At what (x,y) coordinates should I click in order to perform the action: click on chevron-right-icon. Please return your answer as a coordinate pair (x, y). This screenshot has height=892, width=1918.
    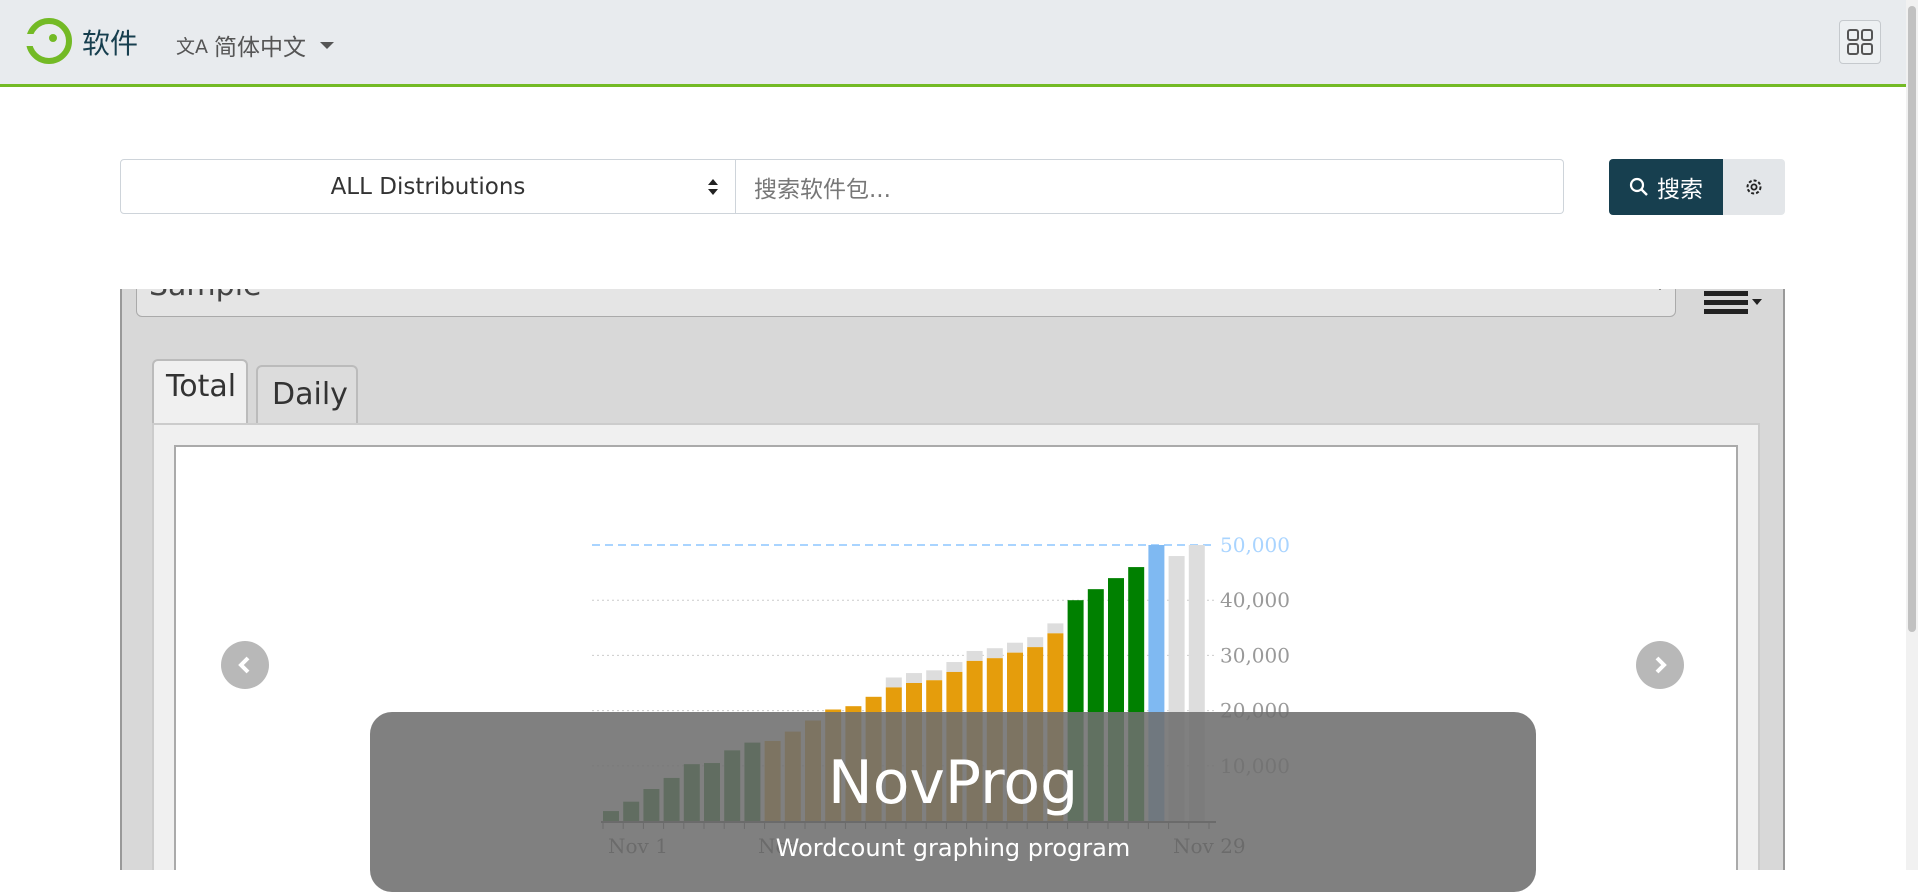
    Looking at the image, I should click on (1661, 665).